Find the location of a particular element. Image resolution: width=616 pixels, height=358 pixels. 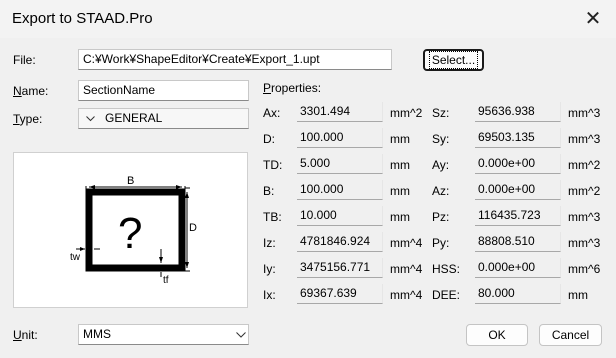

property-value: 69503.135 is located at coordinates (518, 138).